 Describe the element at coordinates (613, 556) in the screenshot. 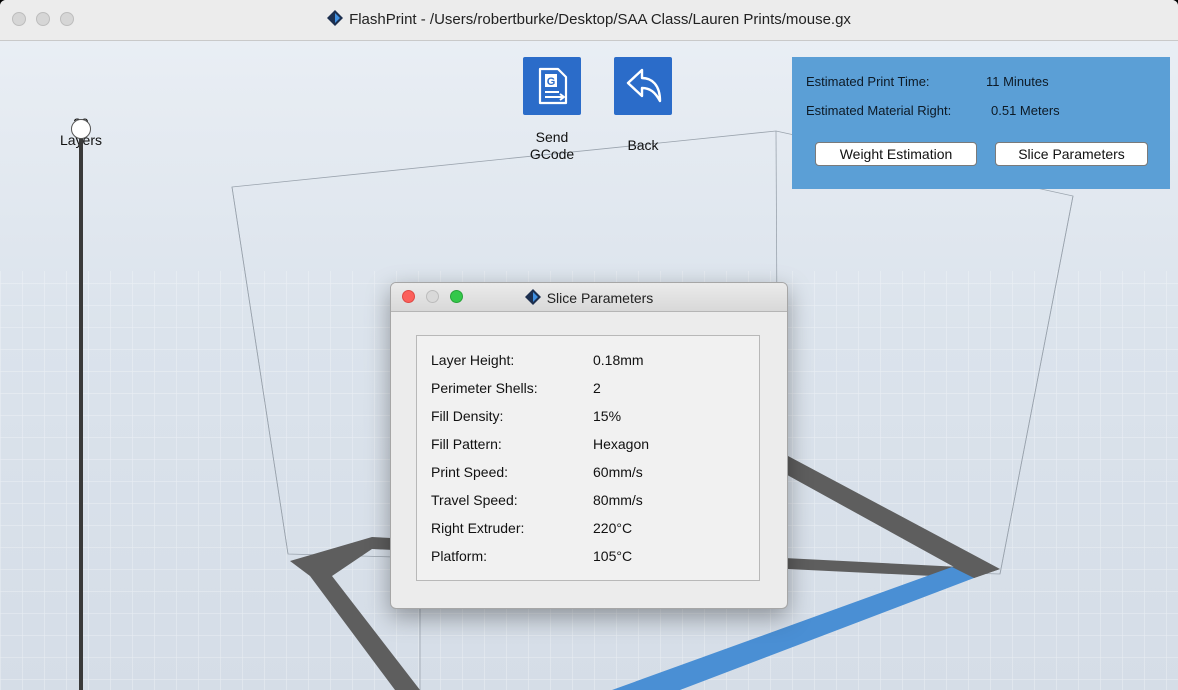

I see `param-value: 105°C` at that location.